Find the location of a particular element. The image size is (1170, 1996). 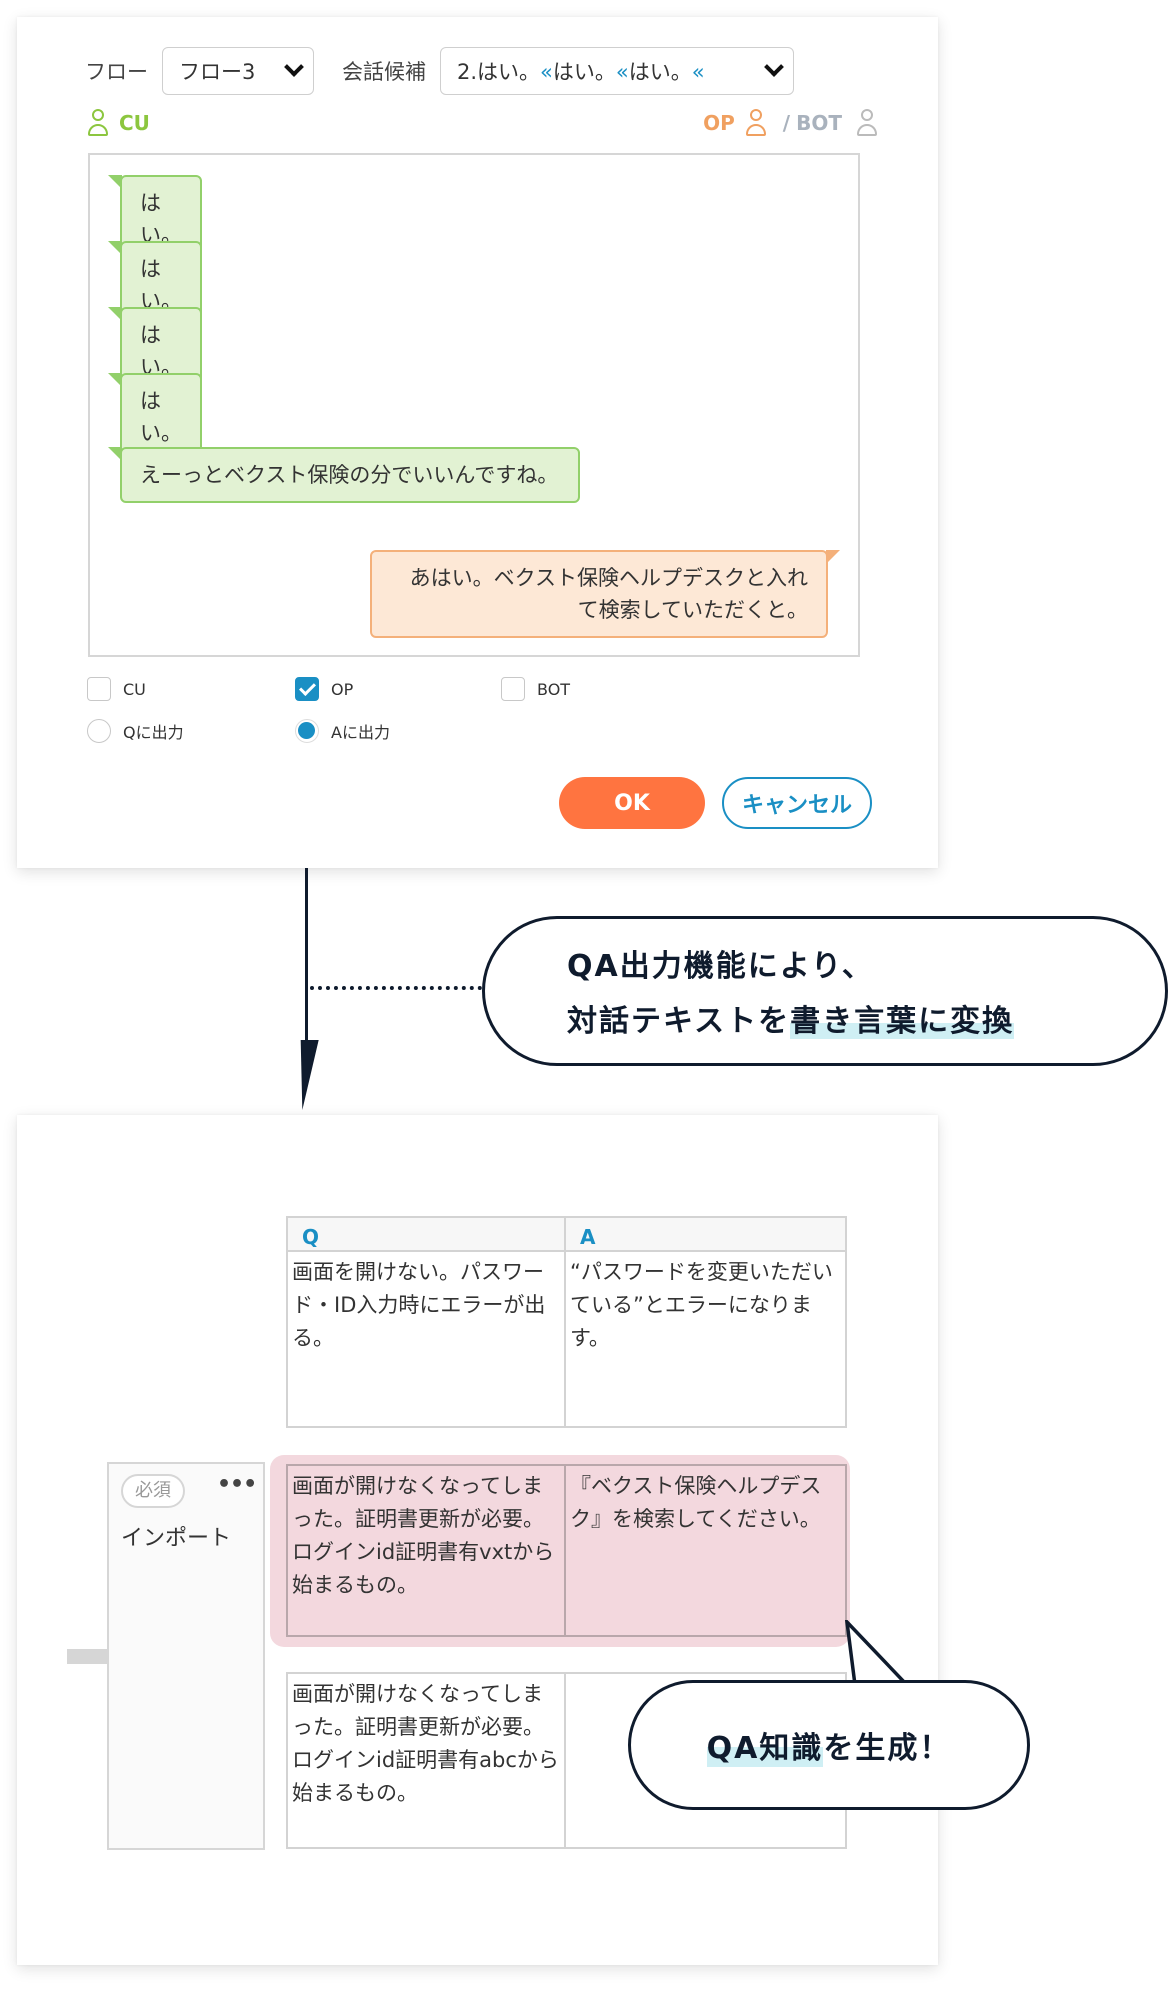

conversation-candidate-select: 2.はい。«はい。«はい。« is located at coordinates (617, 71).